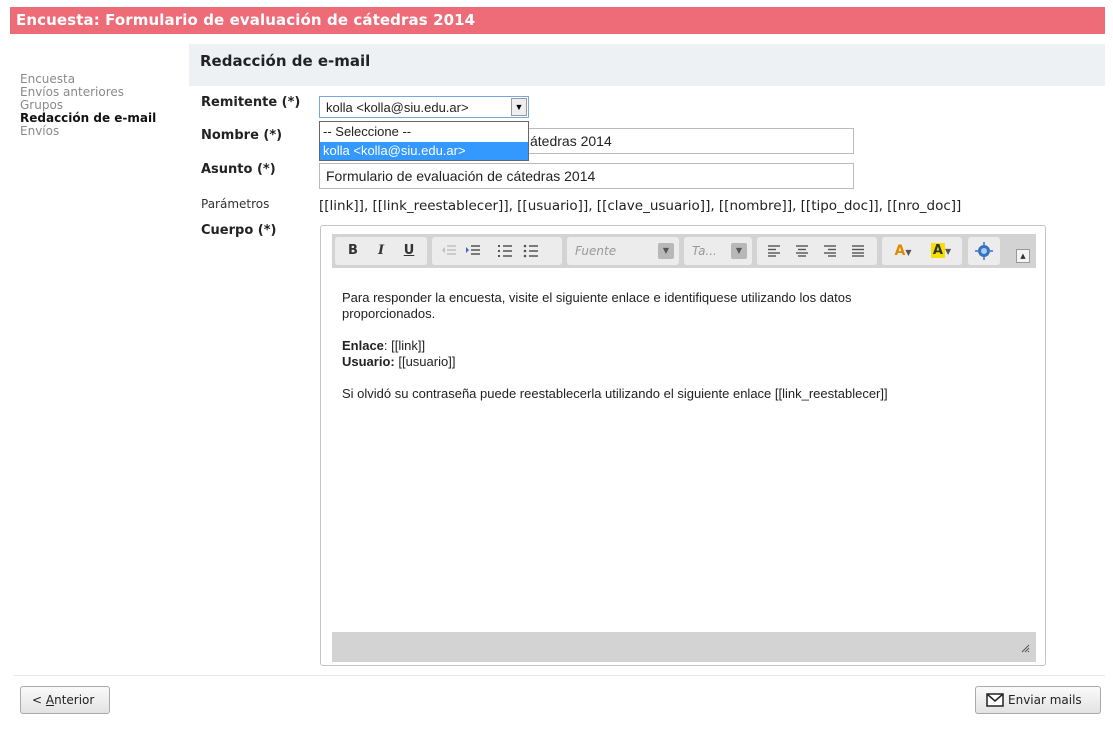  What do you see at coordinates (647, 65) in the screenshot?
I see `section-header: Redacción de e-mail` at bounding box center [647, 65].